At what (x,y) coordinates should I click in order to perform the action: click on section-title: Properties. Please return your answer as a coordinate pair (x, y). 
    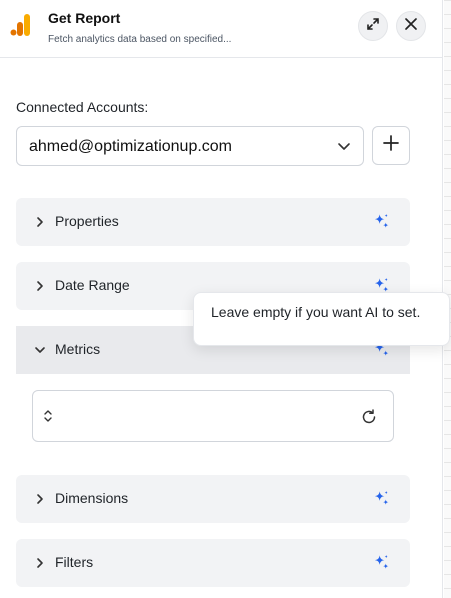
    Looking at the image, I should click on (87, 221).